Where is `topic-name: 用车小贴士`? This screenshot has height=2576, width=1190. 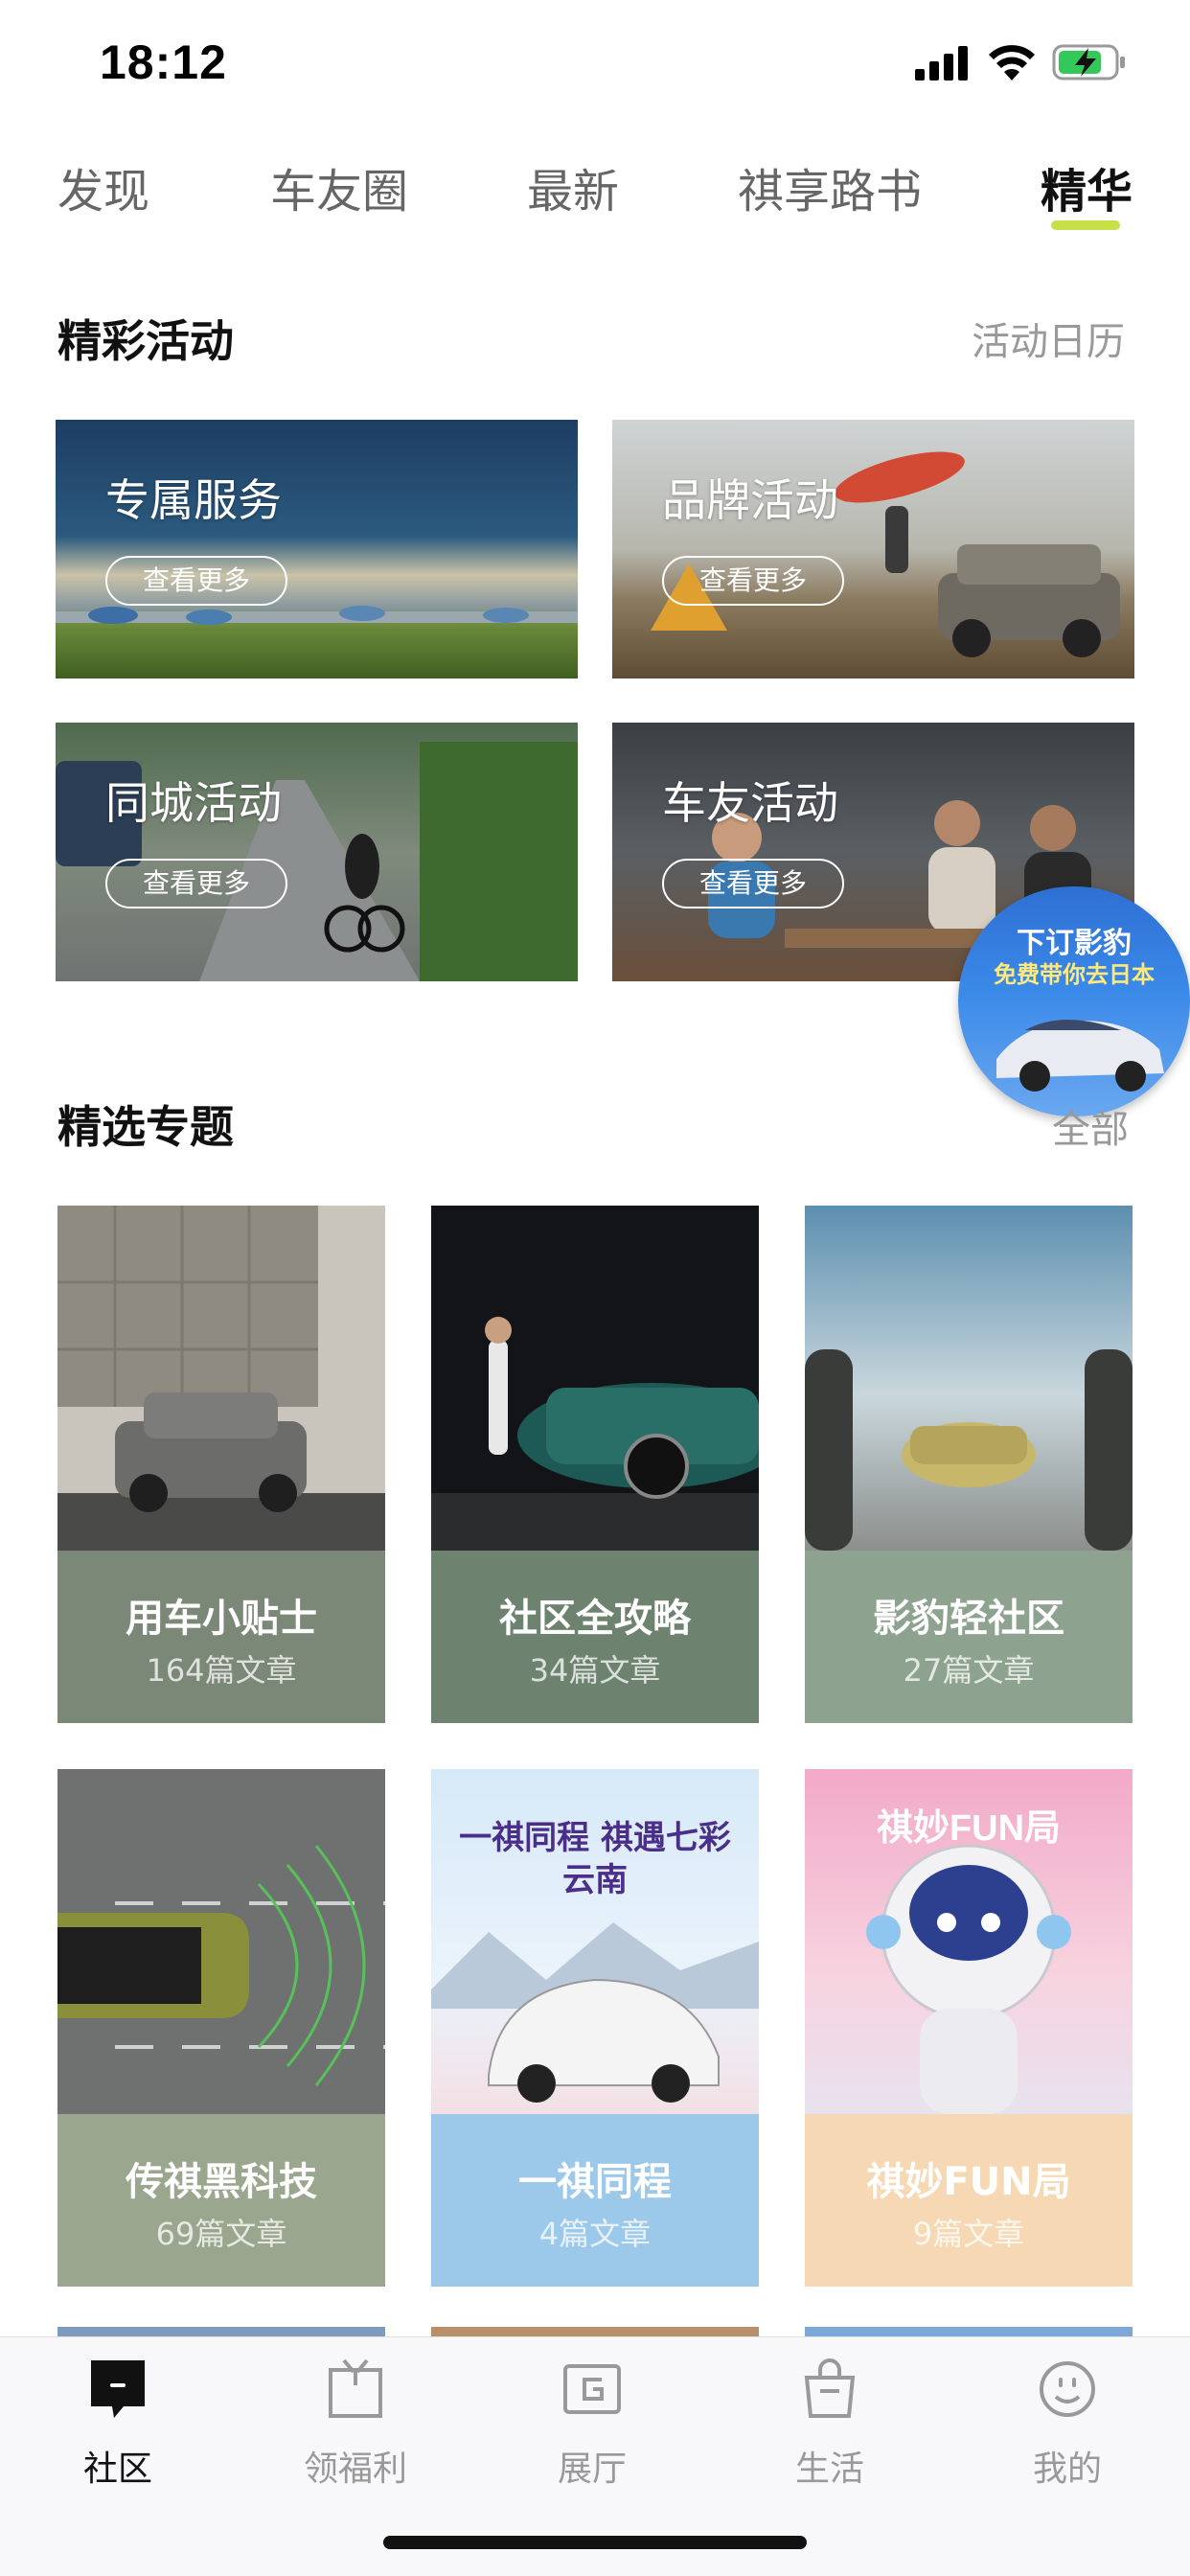
topic-name: 用车小贴士 is located at coordinates (222, 1619).